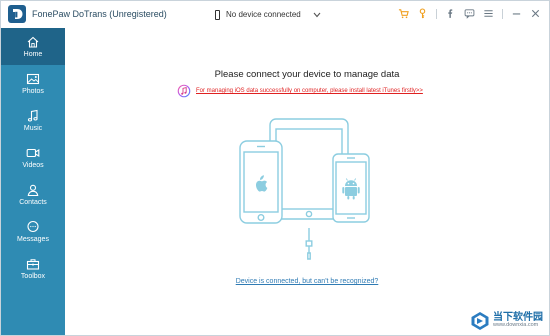 The width and height of the screenshot is (550, 336). Describe the element at coordinates (217, 14) in the screenshot. I see `phone-icon` at that location.